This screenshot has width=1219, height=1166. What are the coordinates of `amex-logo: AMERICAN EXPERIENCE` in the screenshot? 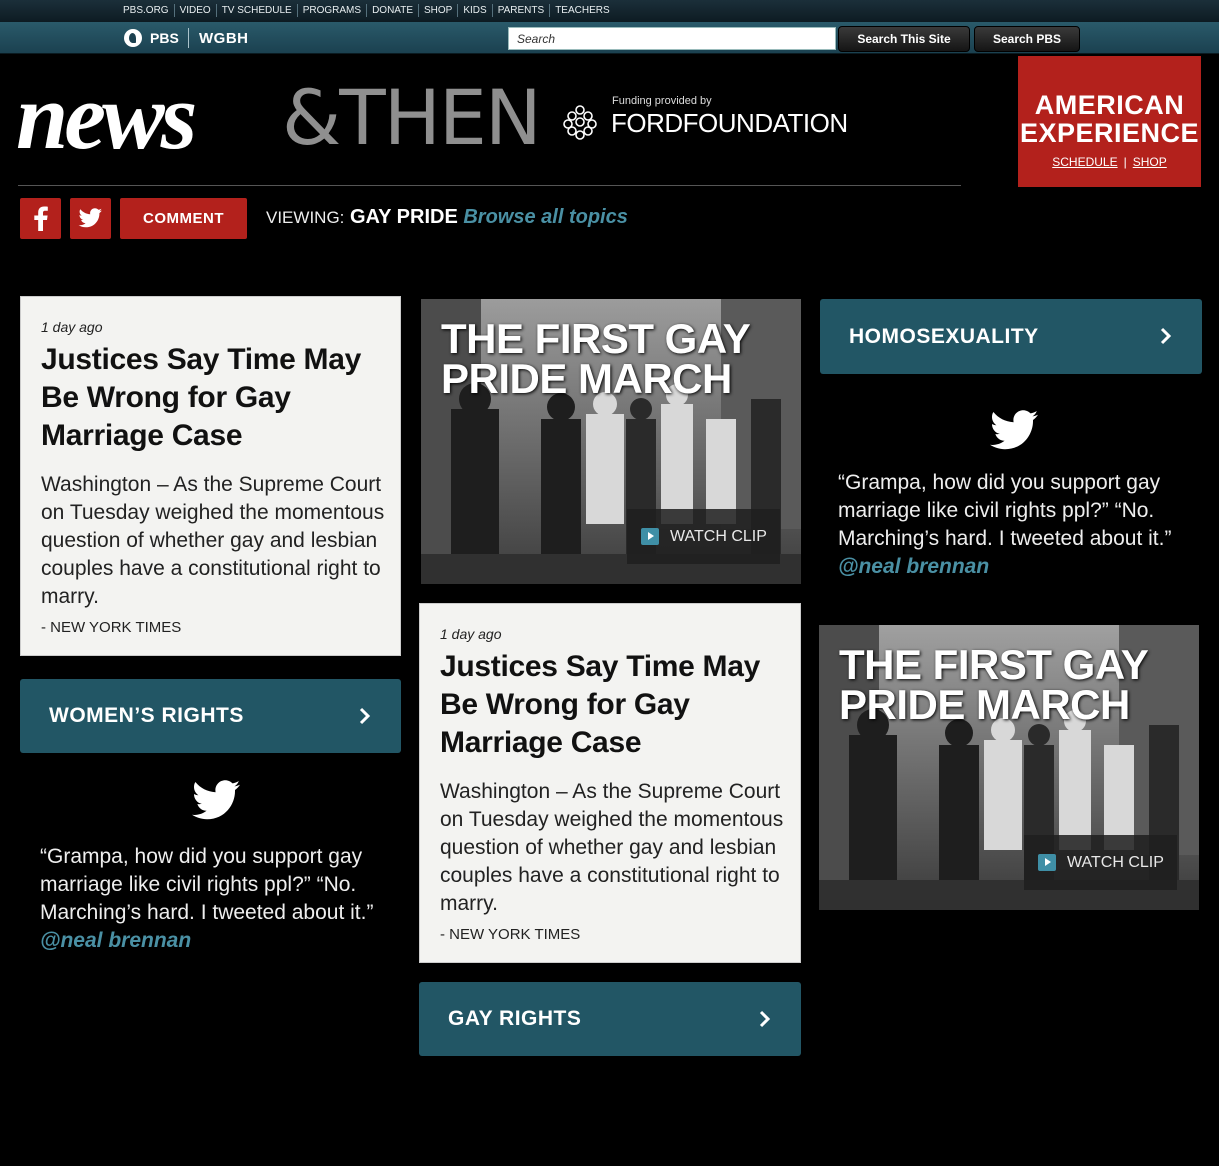 It's located at (1109, 119).